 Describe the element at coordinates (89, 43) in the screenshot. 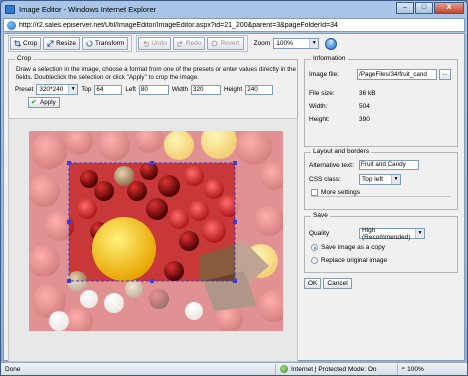

I see `transform-icon` at that location.